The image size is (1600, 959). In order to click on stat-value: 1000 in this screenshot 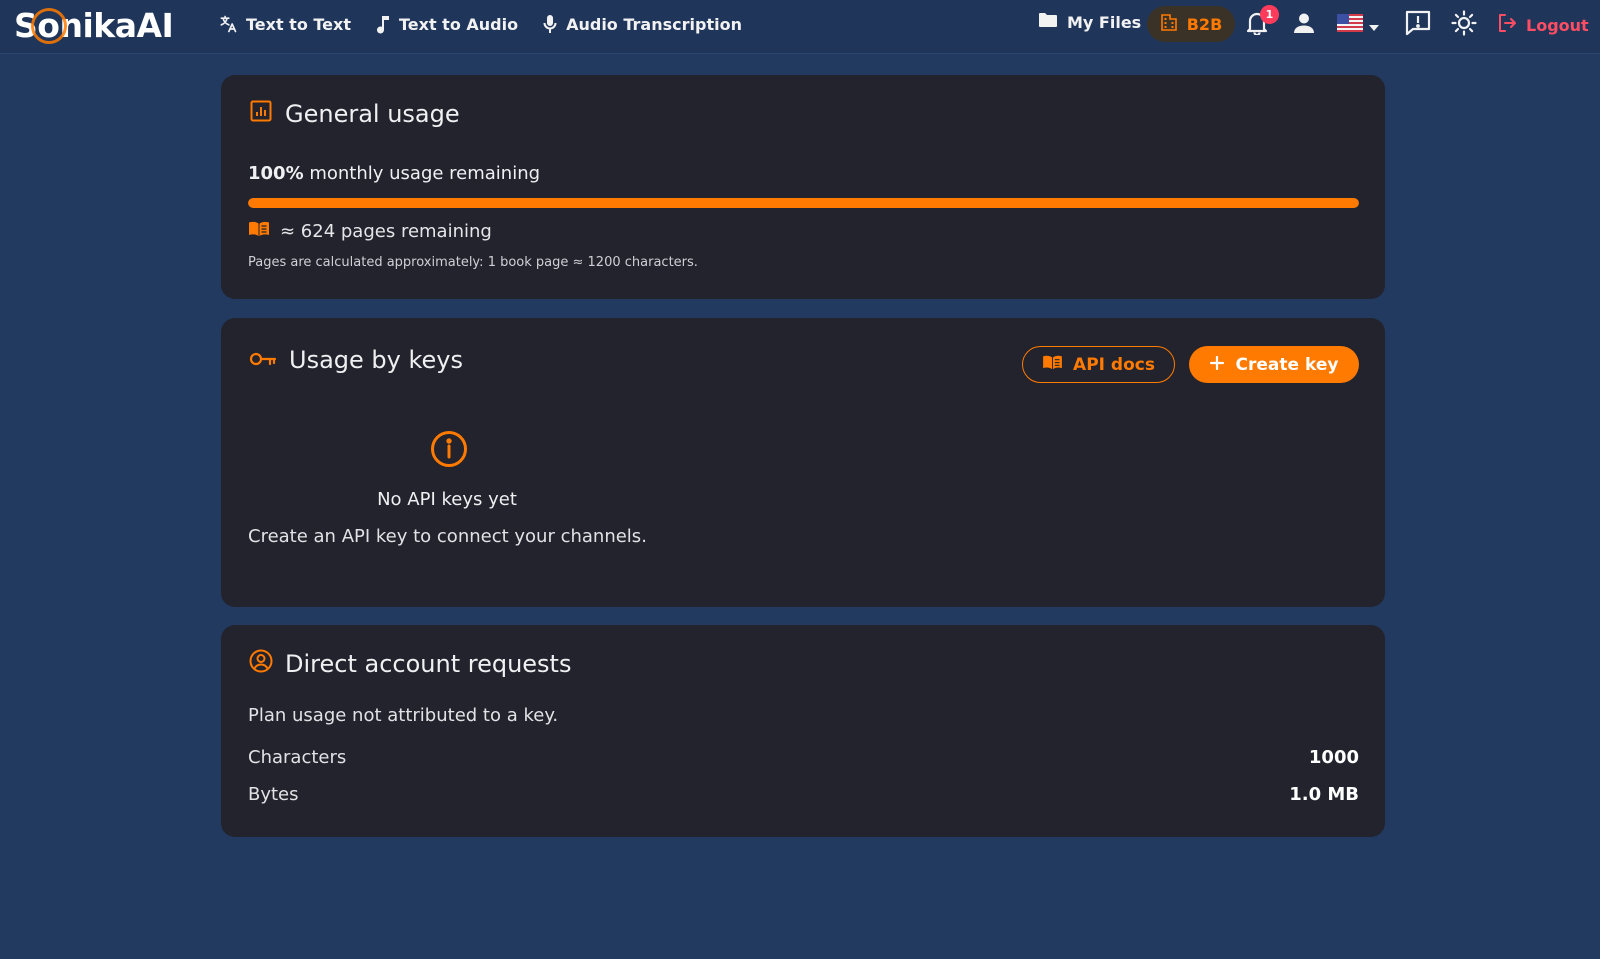, I will do `click(1333, 757)`.